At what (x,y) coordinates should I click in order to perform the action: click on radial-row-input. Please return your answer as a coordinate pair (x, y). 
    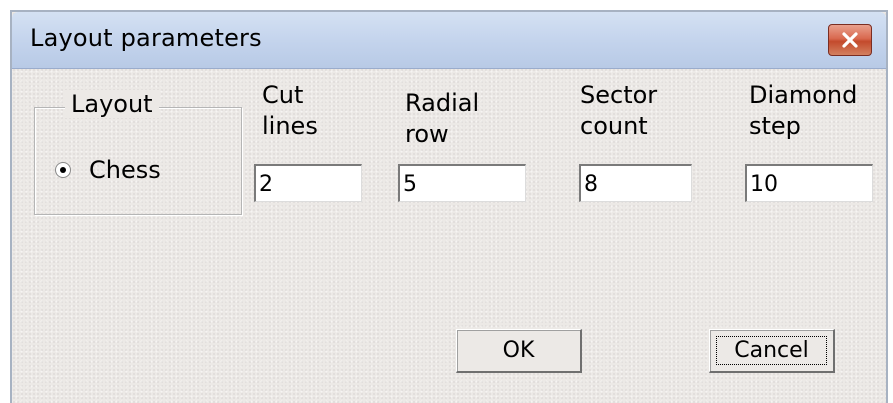
    Looking at the image, I should click on (462, 183).